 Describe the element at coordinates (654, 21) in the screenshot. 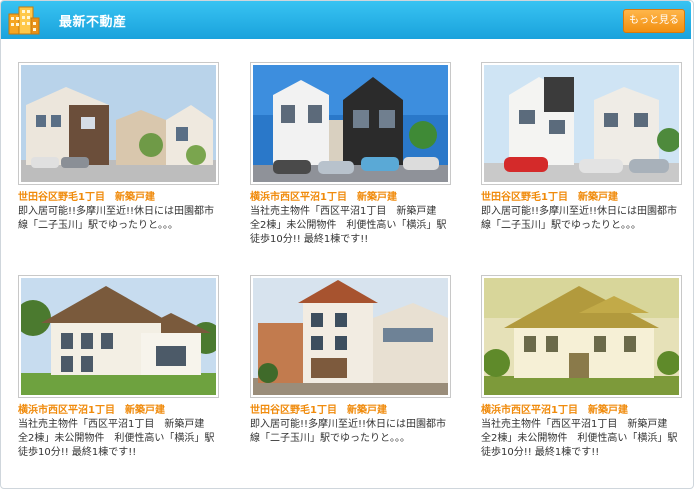

I see `see-more-button: もっと見る` at that location.